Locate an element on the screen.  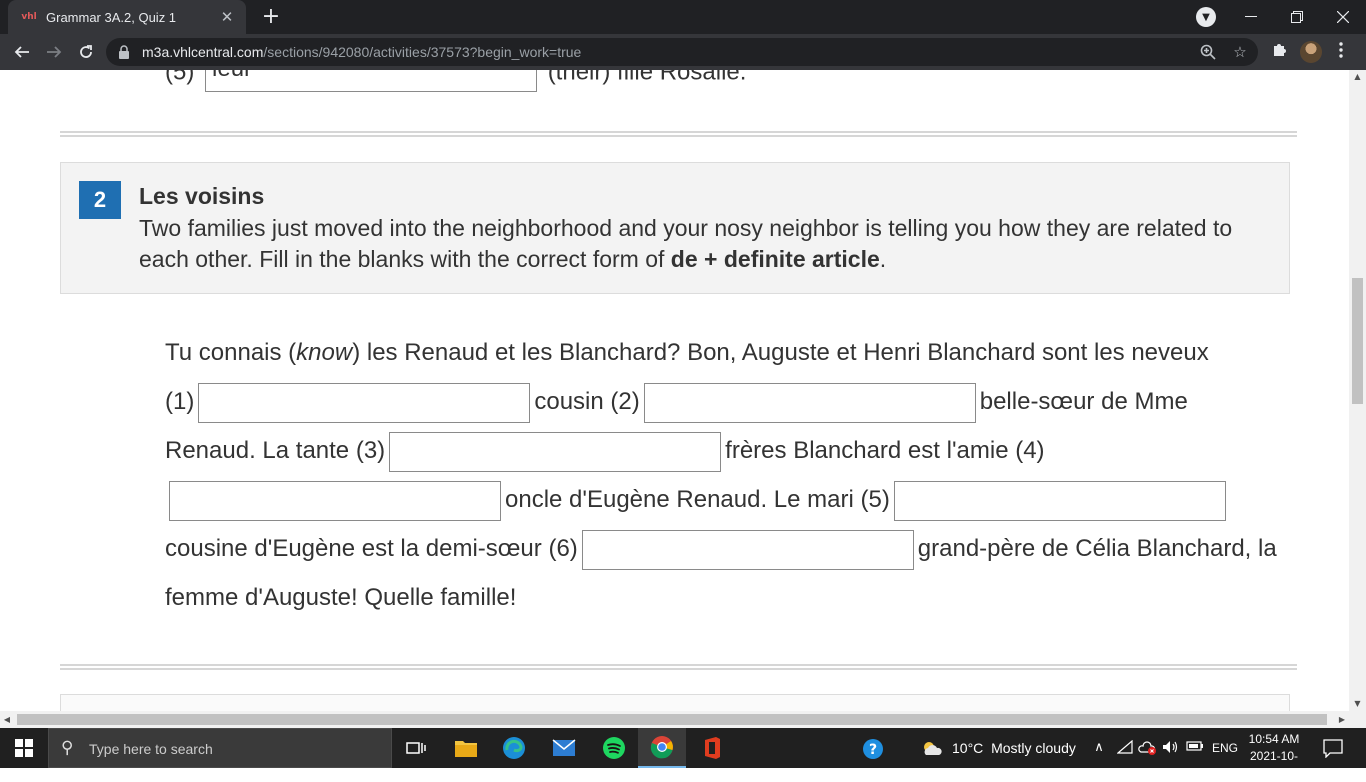
chrome-icon is located at coordinates (661, 747).